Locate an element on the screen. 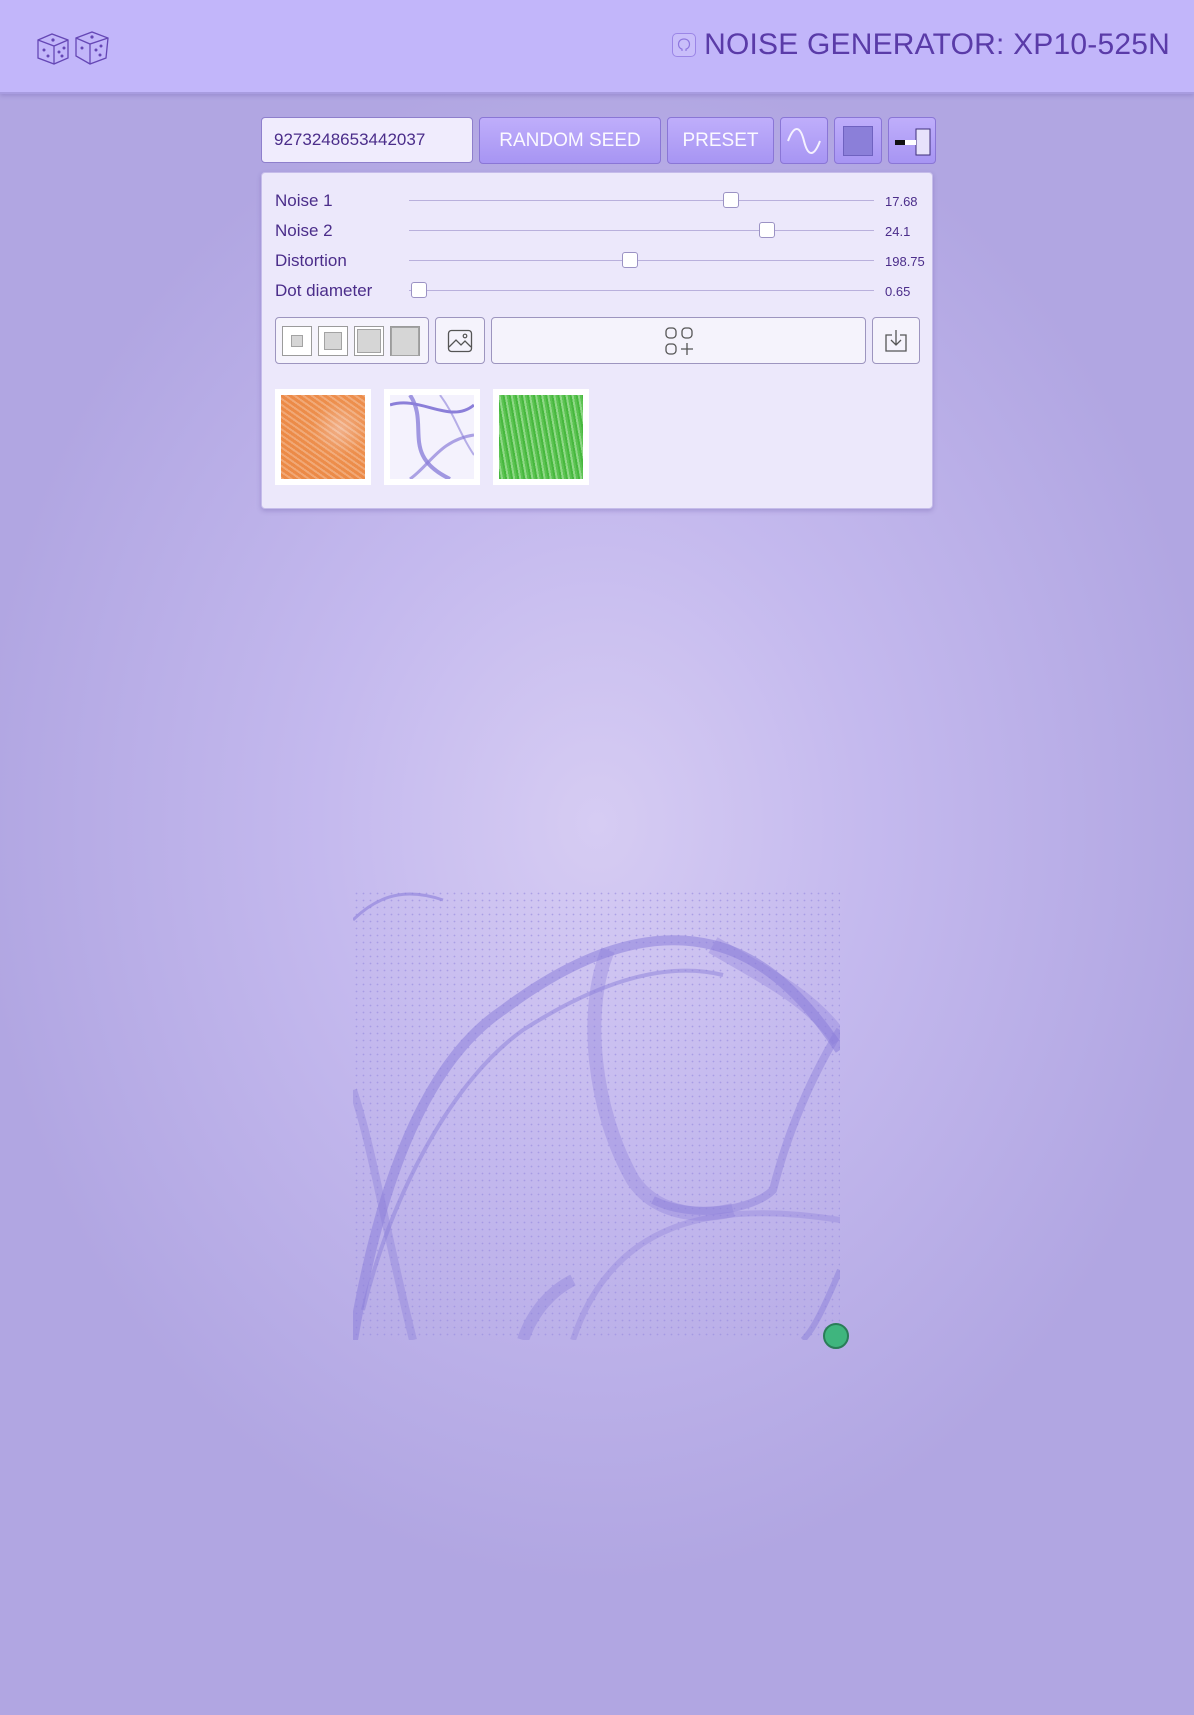 This screenshot has width=1194, height=1715. image-icon is located at coordinates (460, 340).